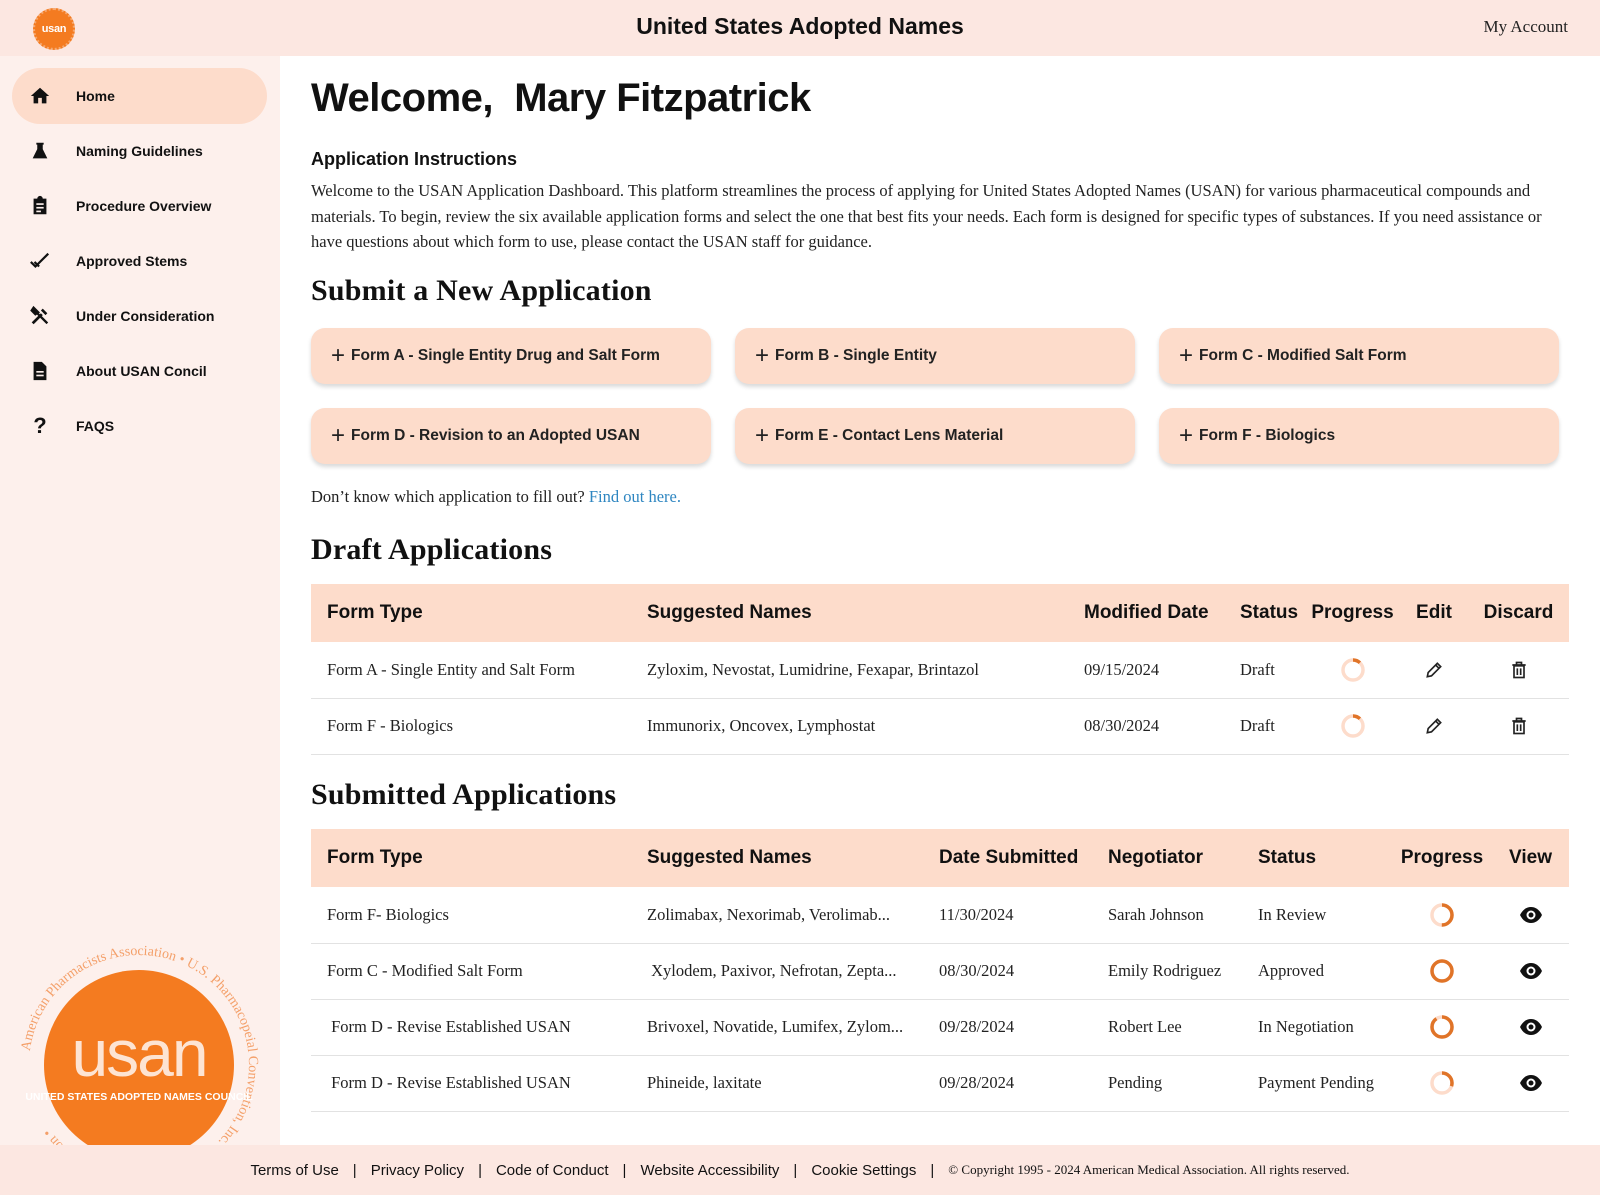  I want to click on double-check-icon, so click(40, 261).